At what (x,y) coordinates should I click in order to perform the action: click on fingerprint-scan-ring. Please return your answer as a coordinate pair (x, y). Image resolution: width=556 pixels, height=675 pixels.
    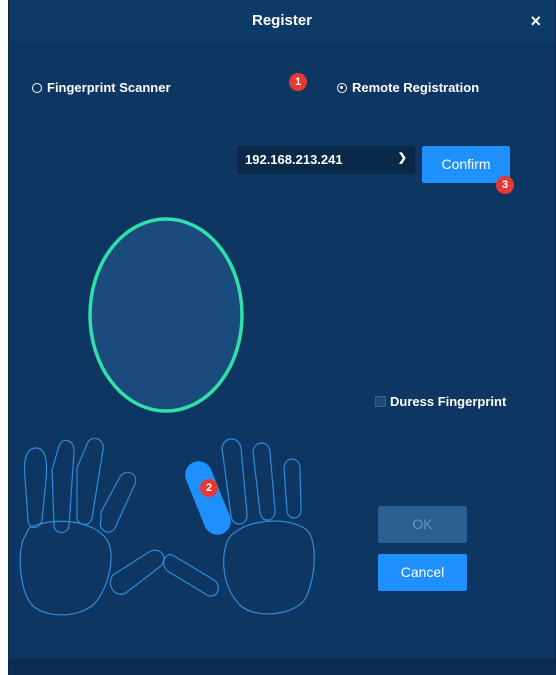
    Looking at the image, I should click on (166, 315).